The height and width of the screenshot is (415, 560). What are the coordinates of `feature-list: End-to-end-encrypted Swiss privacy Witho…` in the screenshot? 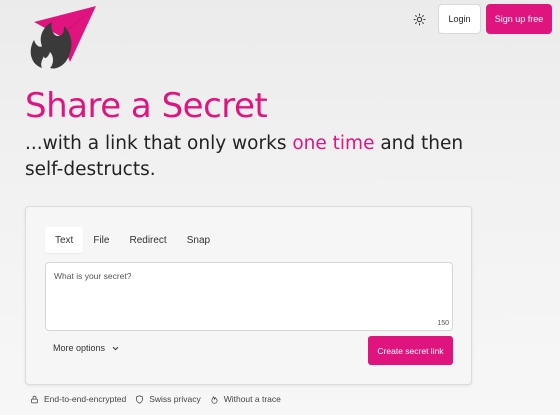 It's located at (155, 399).